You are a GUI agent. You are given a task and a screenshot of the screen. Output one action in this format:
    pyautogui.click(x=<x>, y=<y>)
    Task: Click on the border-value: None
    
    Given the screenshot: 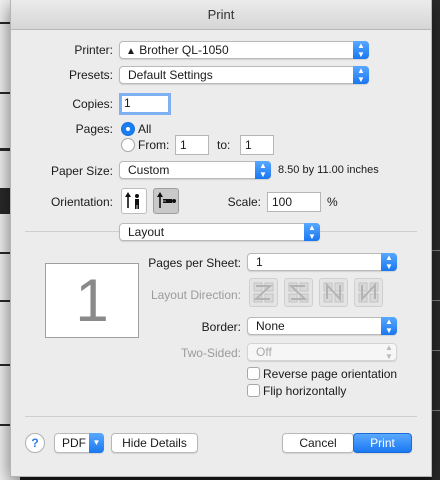 What is the action you would take?
    pyautogui.click(x=270, y=326)
    